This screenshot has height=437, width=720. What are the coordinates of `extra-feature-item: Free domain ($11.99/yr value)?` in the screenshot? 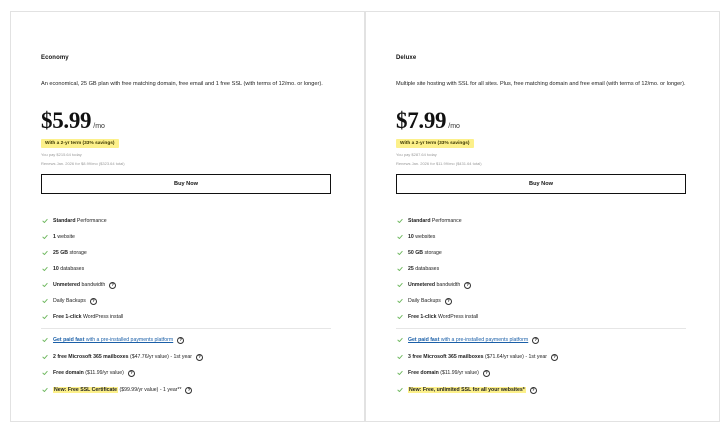 It's located at (443, 373).